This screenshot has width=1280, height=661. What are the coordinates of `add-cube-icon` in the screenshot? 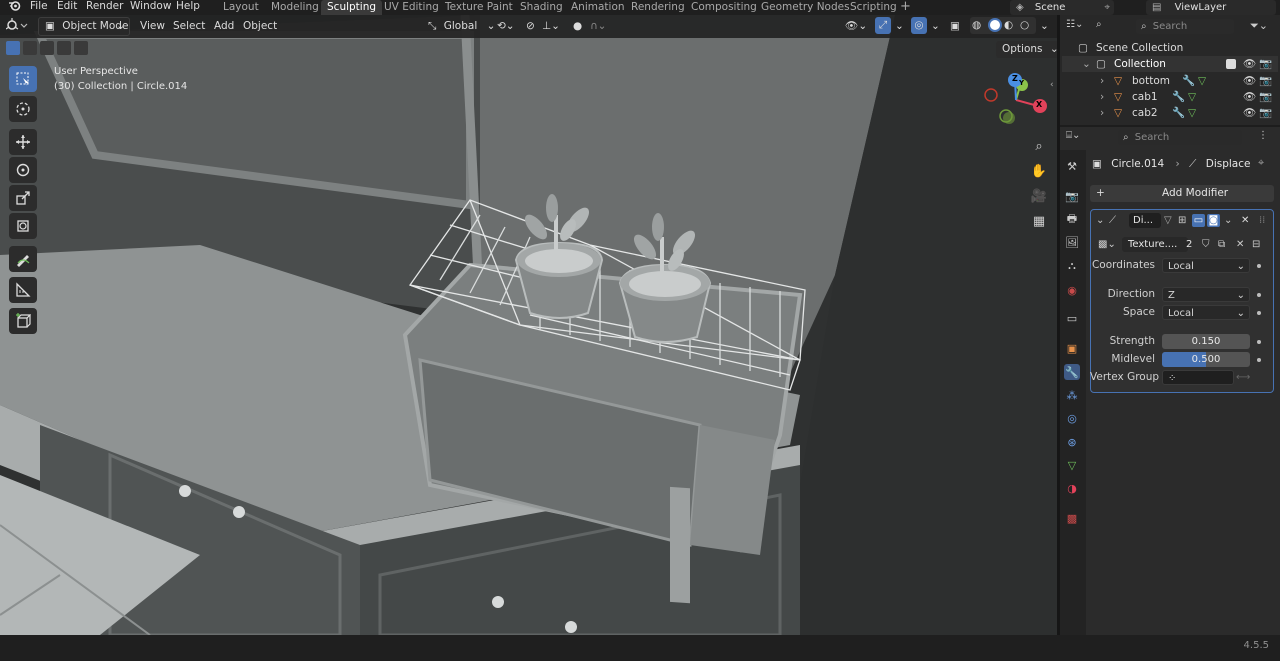 It's located at (23, 321).